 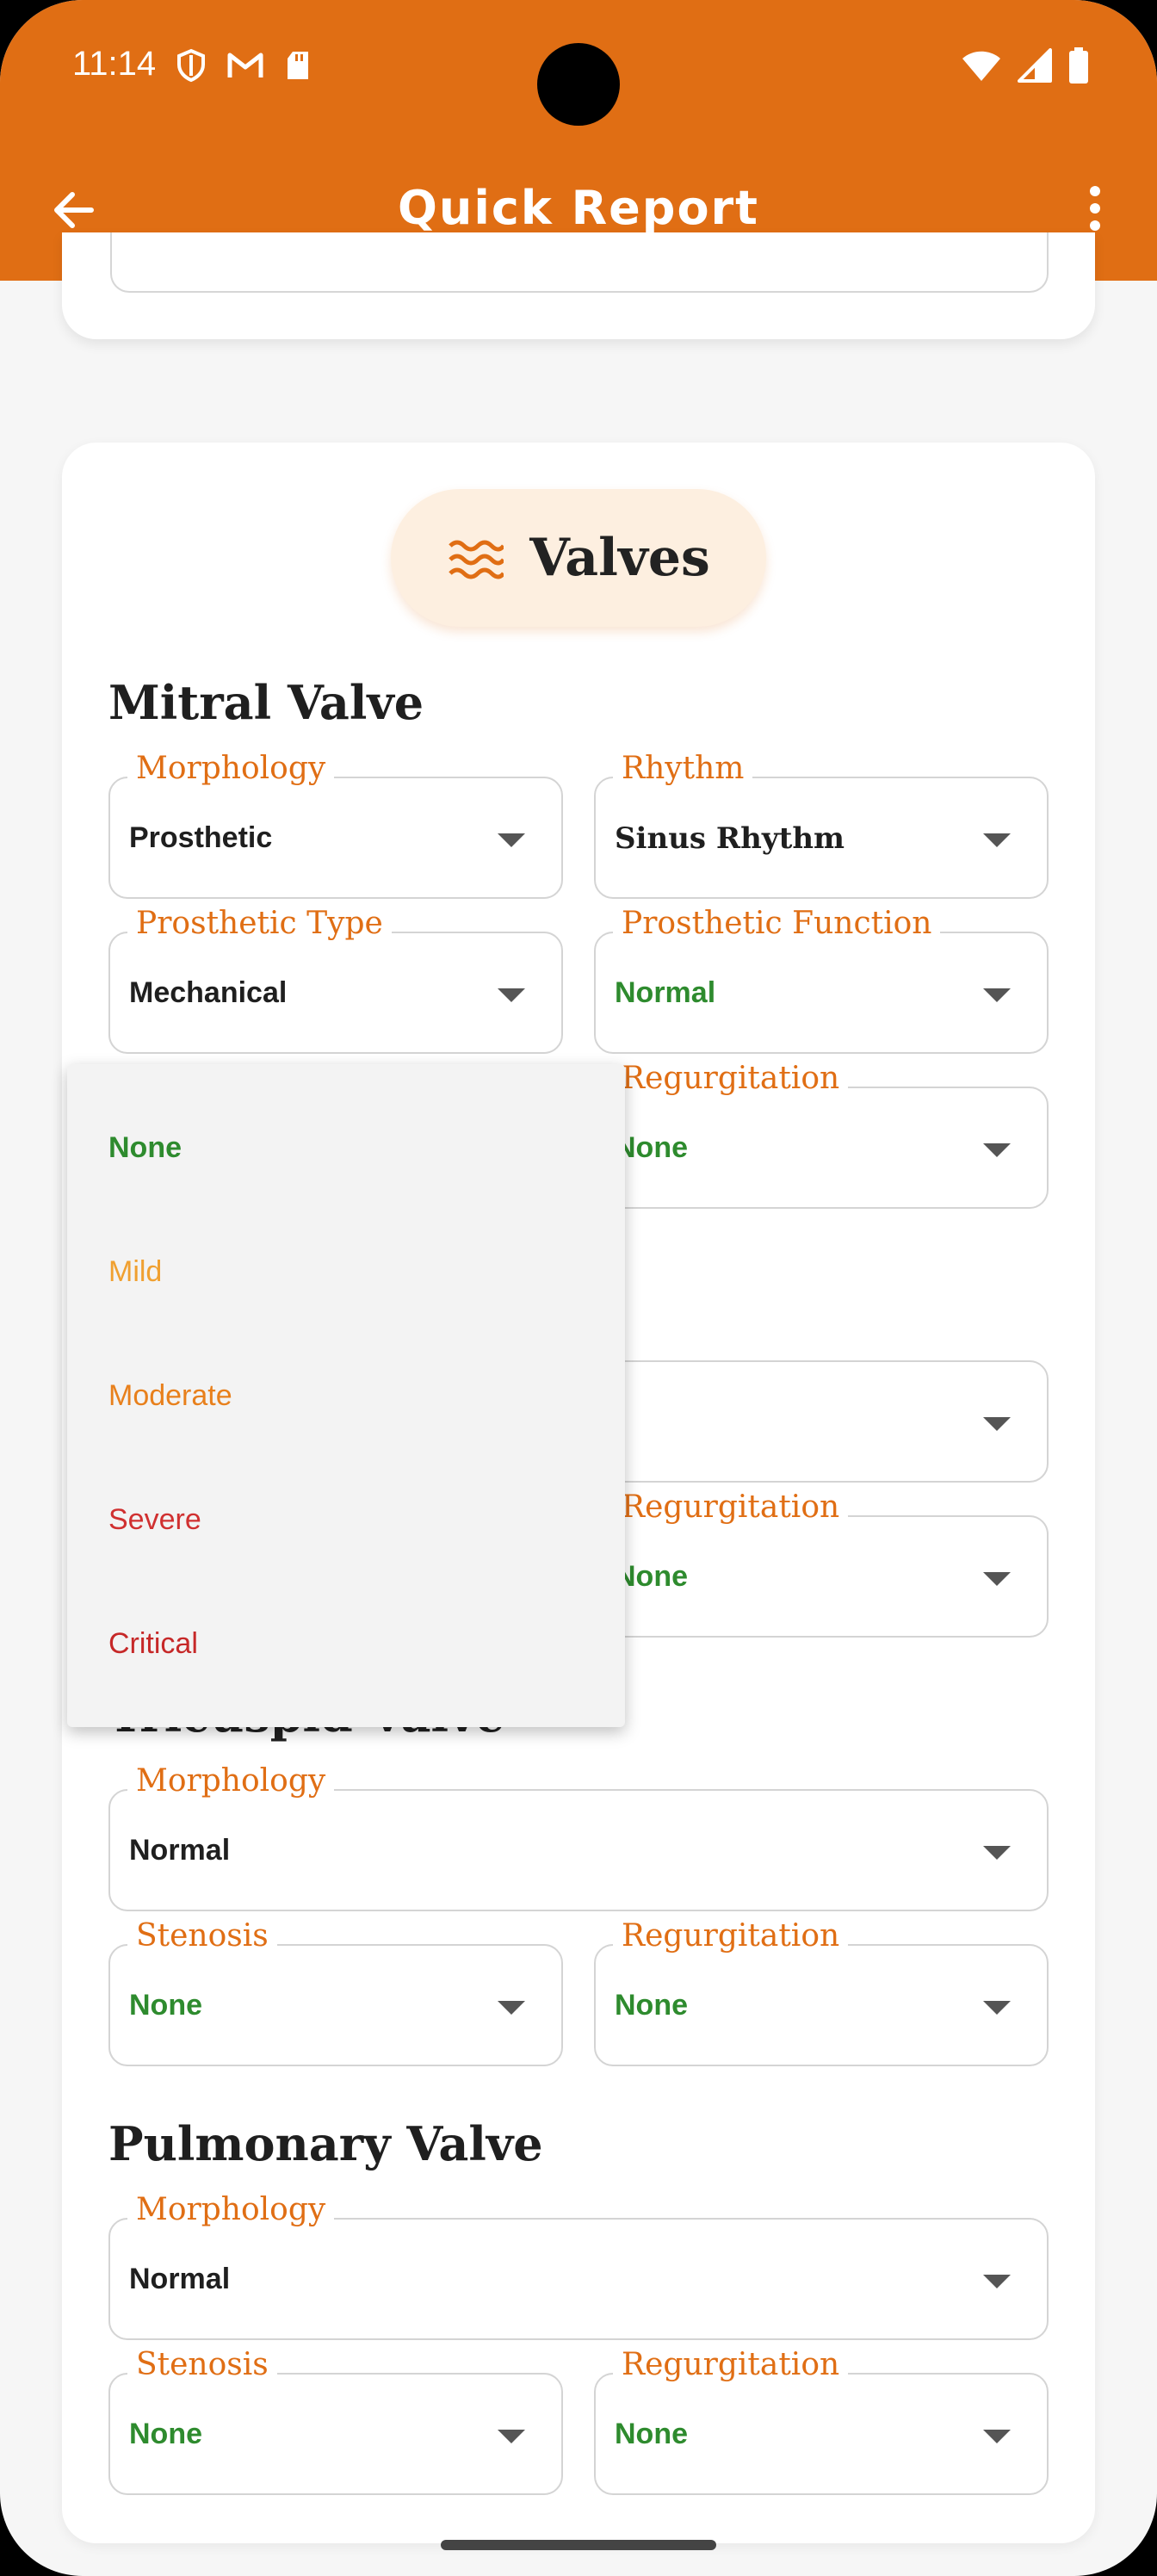 I want to click on previous-field-edge, so click(x=579, y=263).